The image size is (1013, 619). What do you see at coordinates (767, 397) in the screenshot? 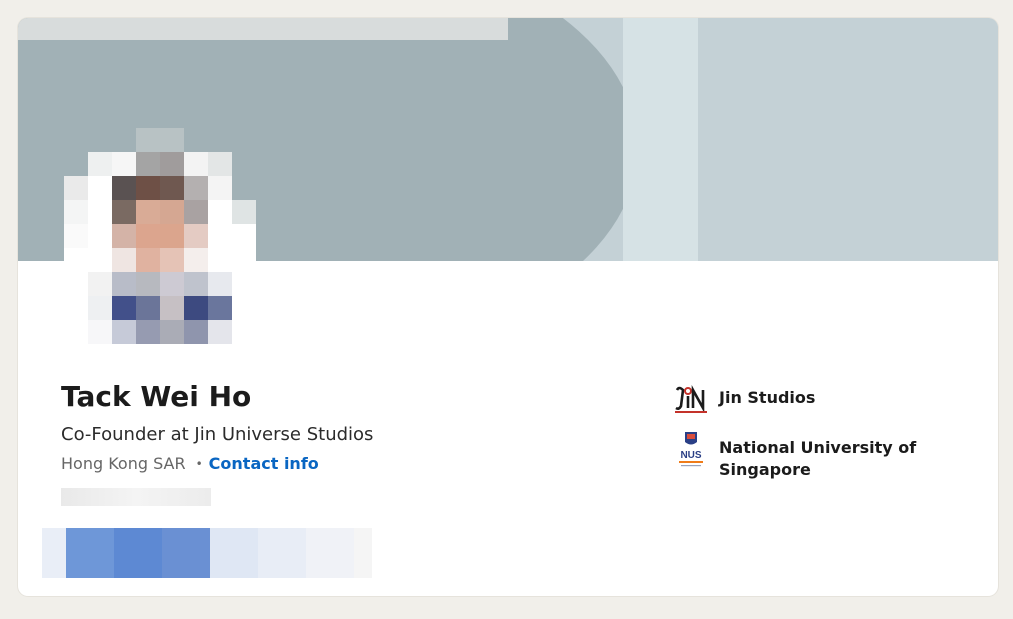
I see `affiliation-name: Jin Studios` at bounding box center [767, 397].